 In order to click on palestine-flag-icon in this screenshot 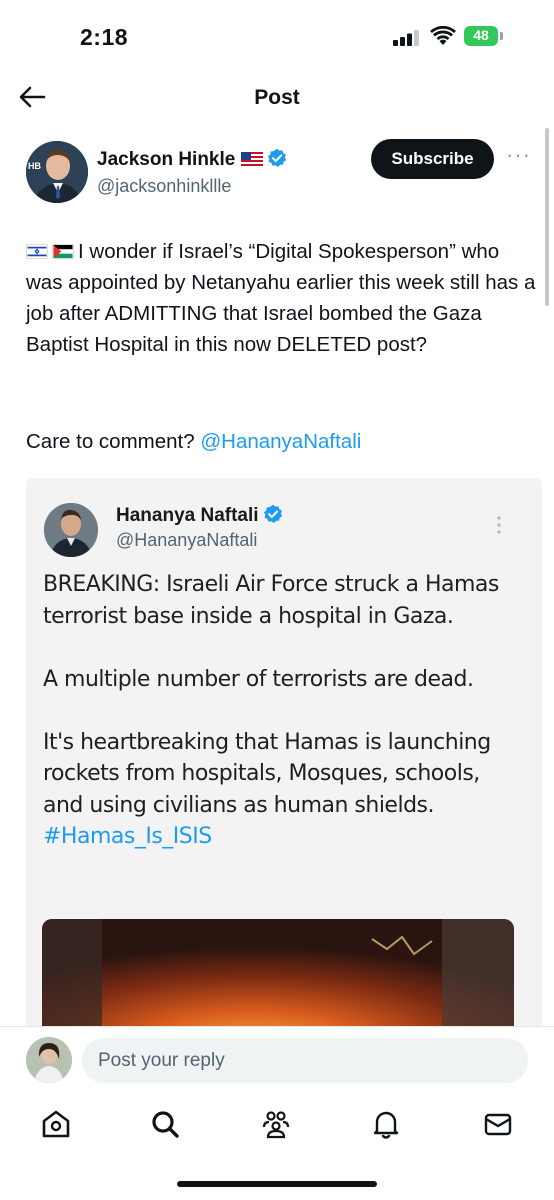, I will do `click(63, 251)`.